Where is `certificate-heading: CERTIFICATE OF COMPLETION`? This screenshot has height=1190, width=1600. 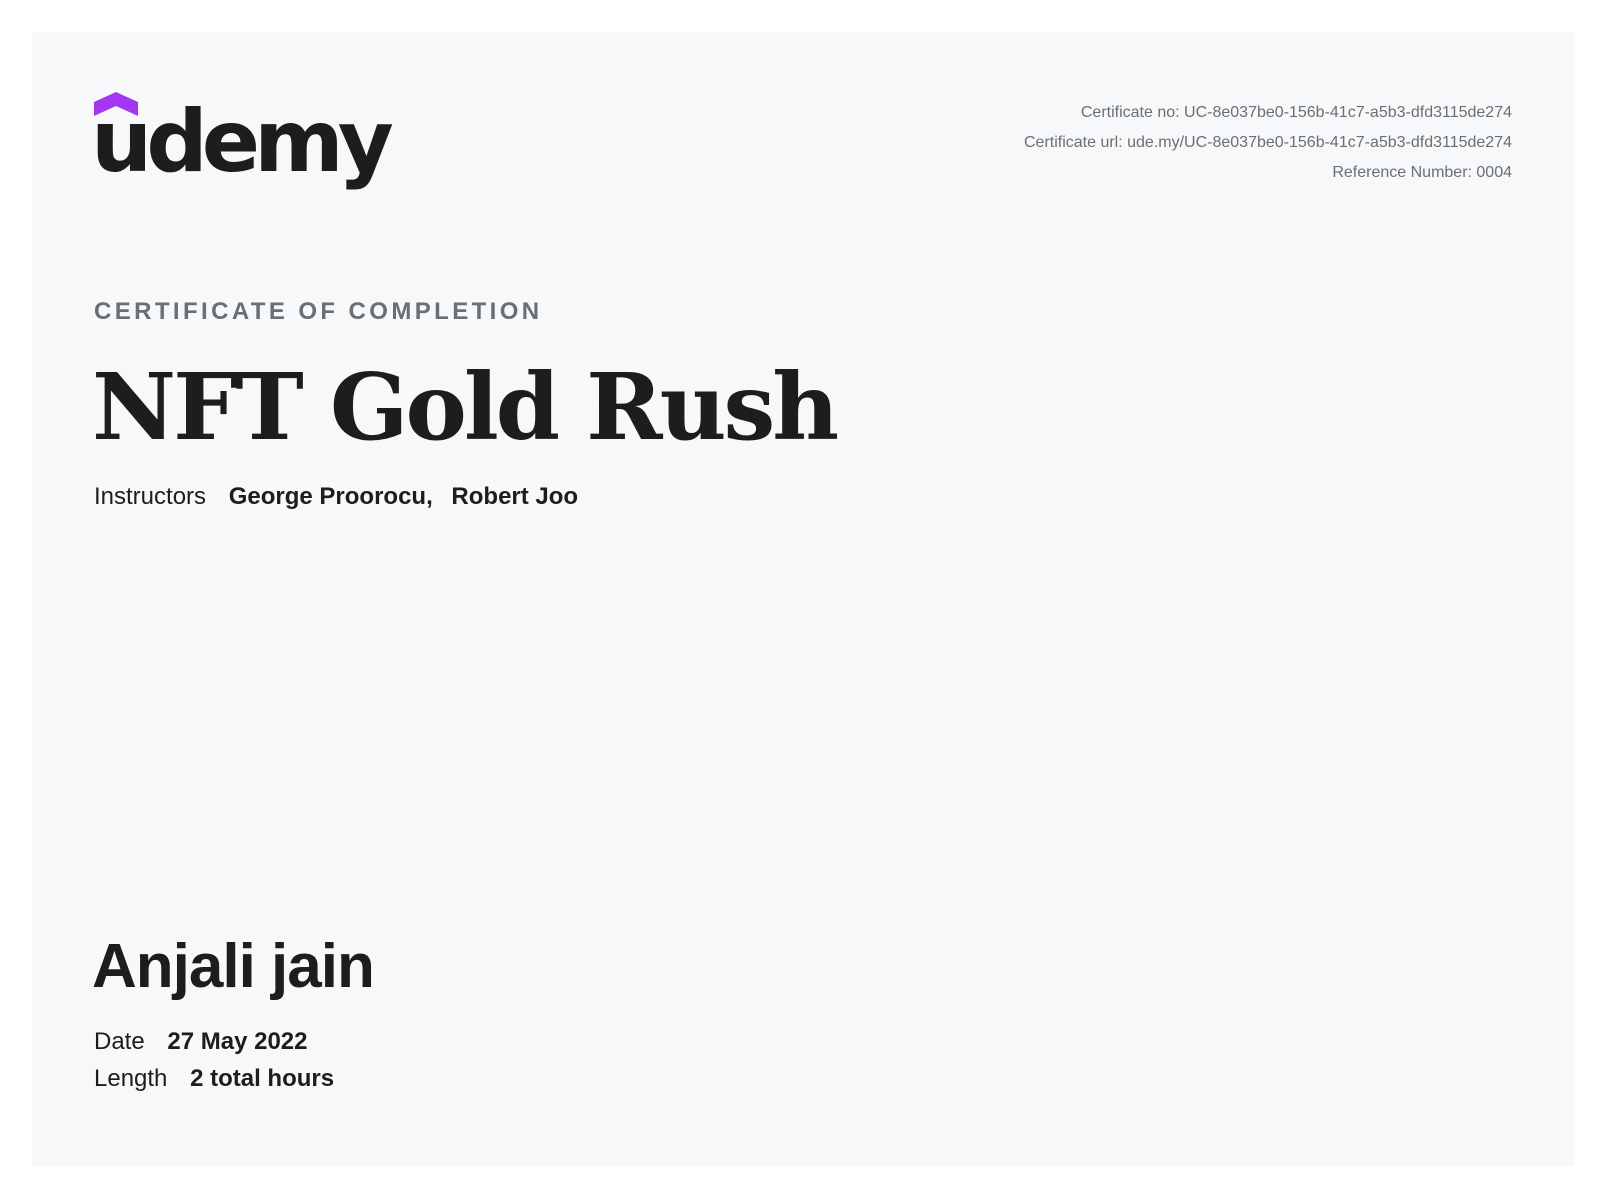
certificate-heading: CERTIFICATE OF COMPLETION is located at coordinates (318, 311).